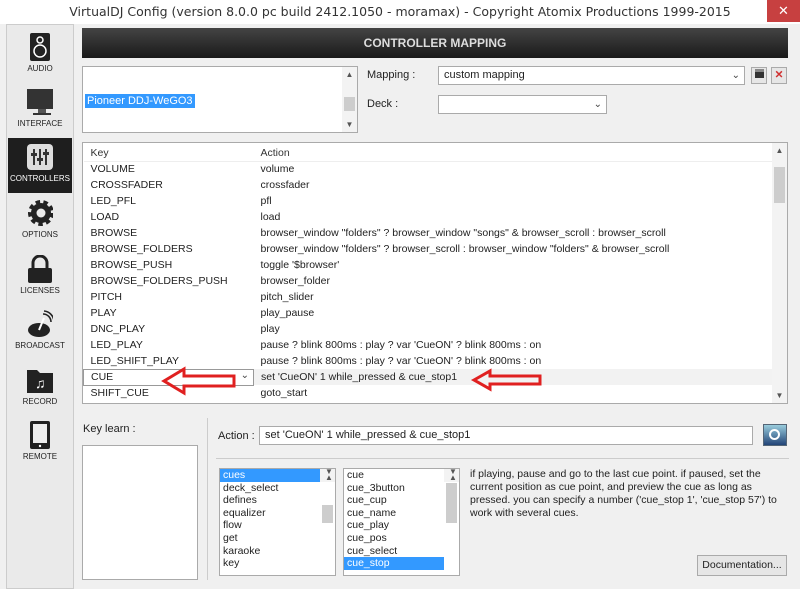  Describe the element at coordinates (40, 213) in the screenshot. I see `gear-icon` at that location.